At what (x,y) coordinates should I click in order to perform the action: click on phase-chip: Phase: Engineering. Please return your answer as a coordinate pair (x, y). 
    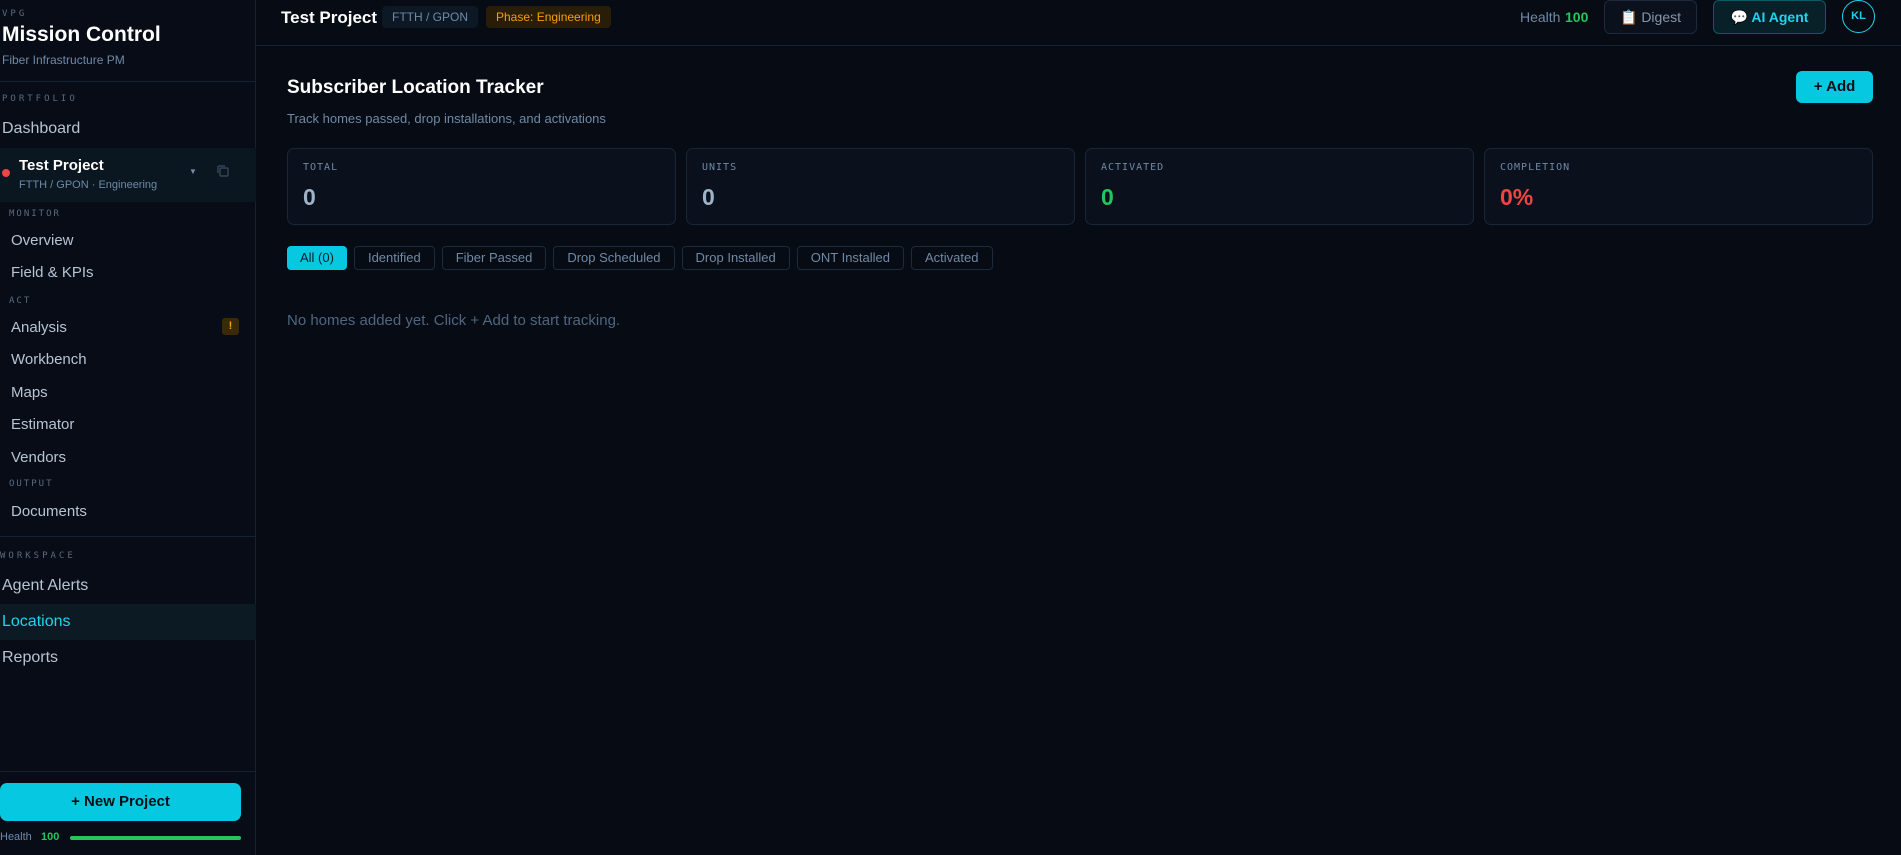
    Looking at the image, I should click on (548, 17).